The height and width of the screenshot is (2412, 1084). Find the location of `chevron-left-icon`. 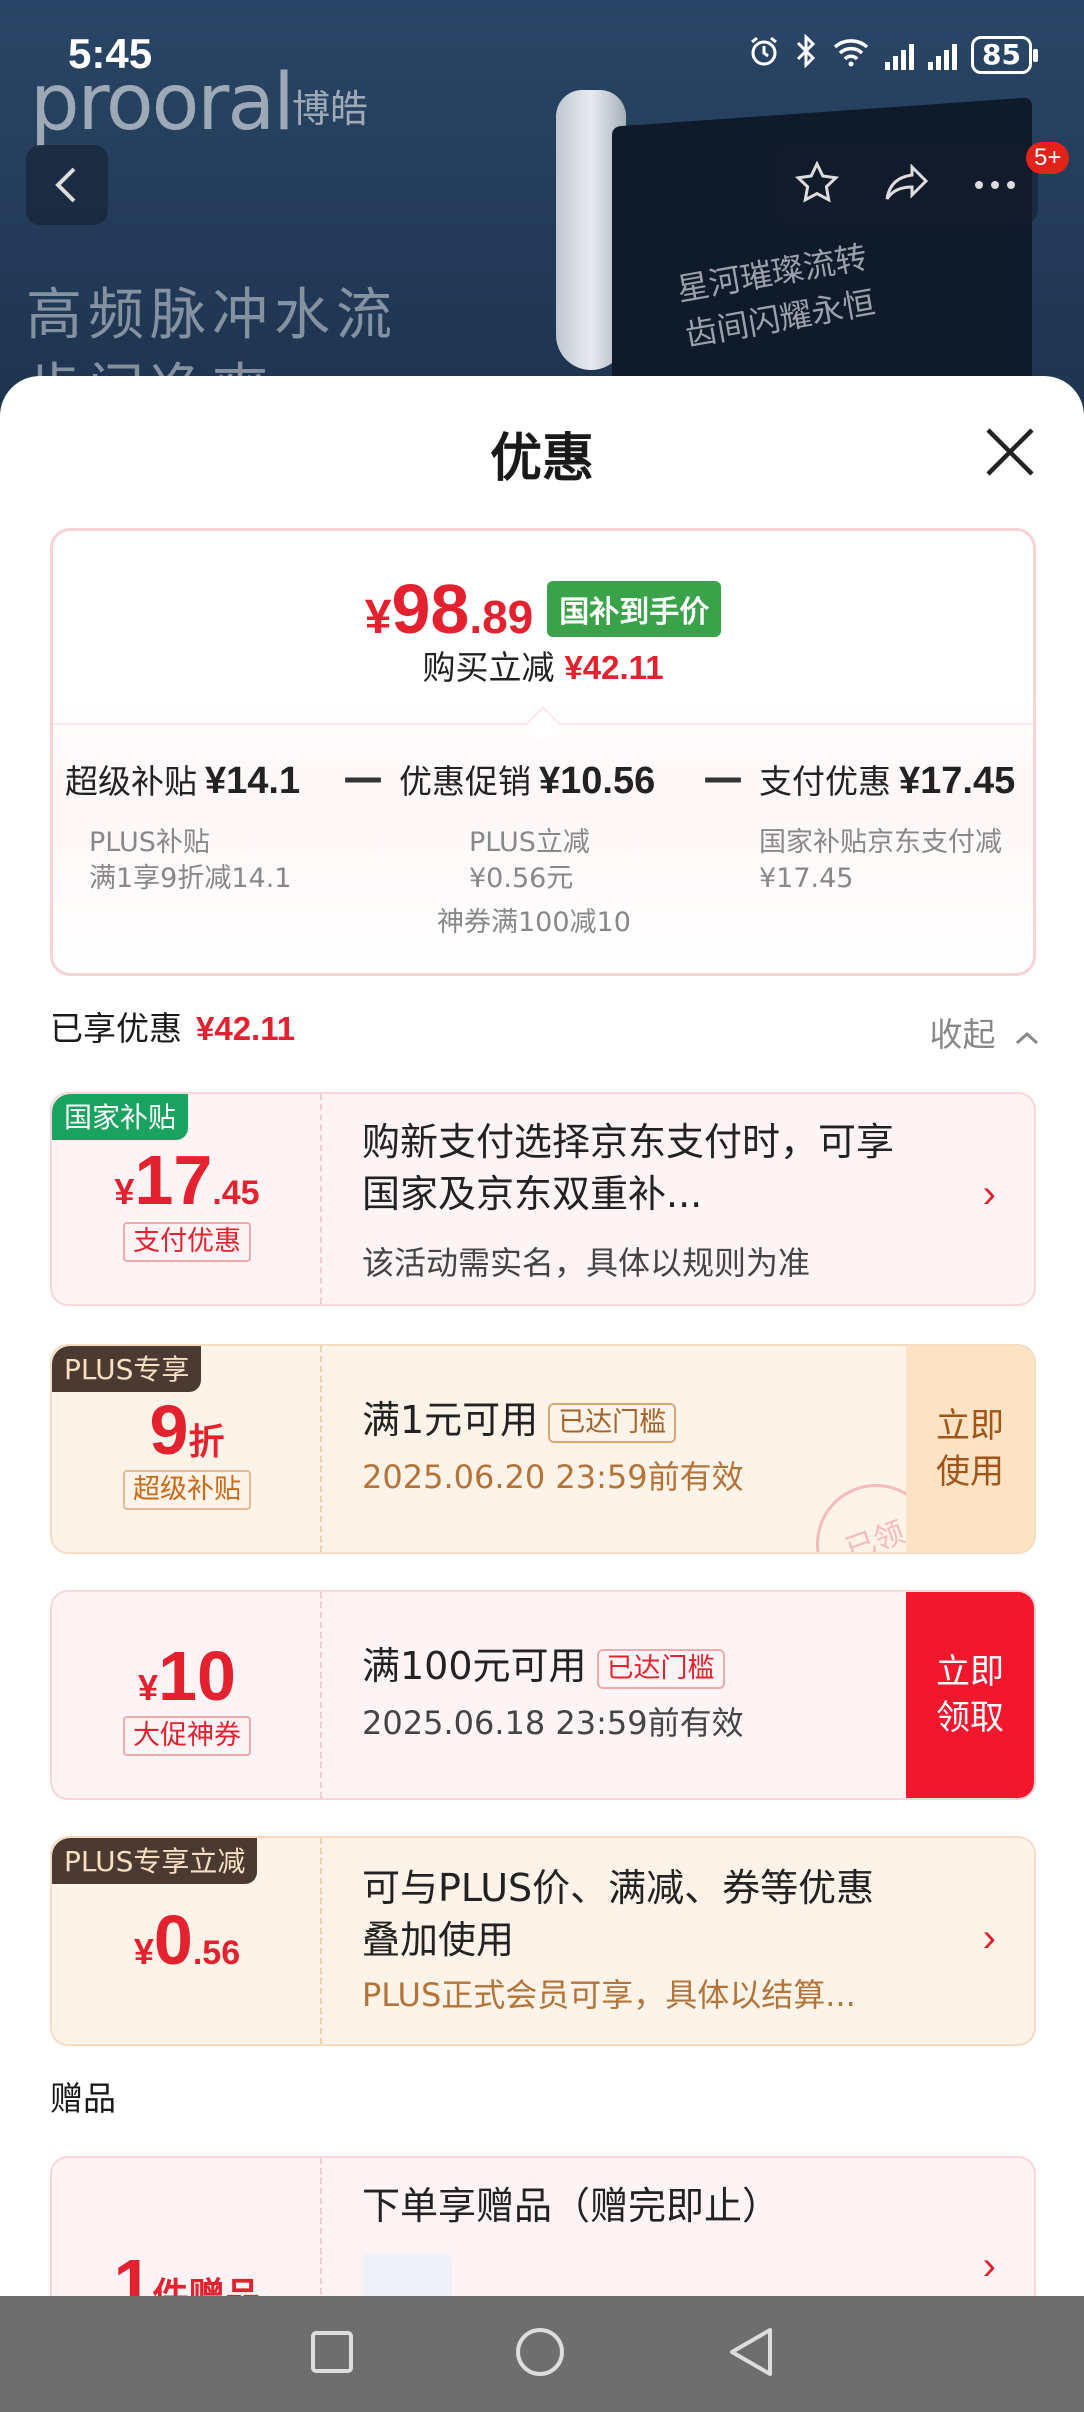

chevron-left-icon is located at coordinates (65, 185).